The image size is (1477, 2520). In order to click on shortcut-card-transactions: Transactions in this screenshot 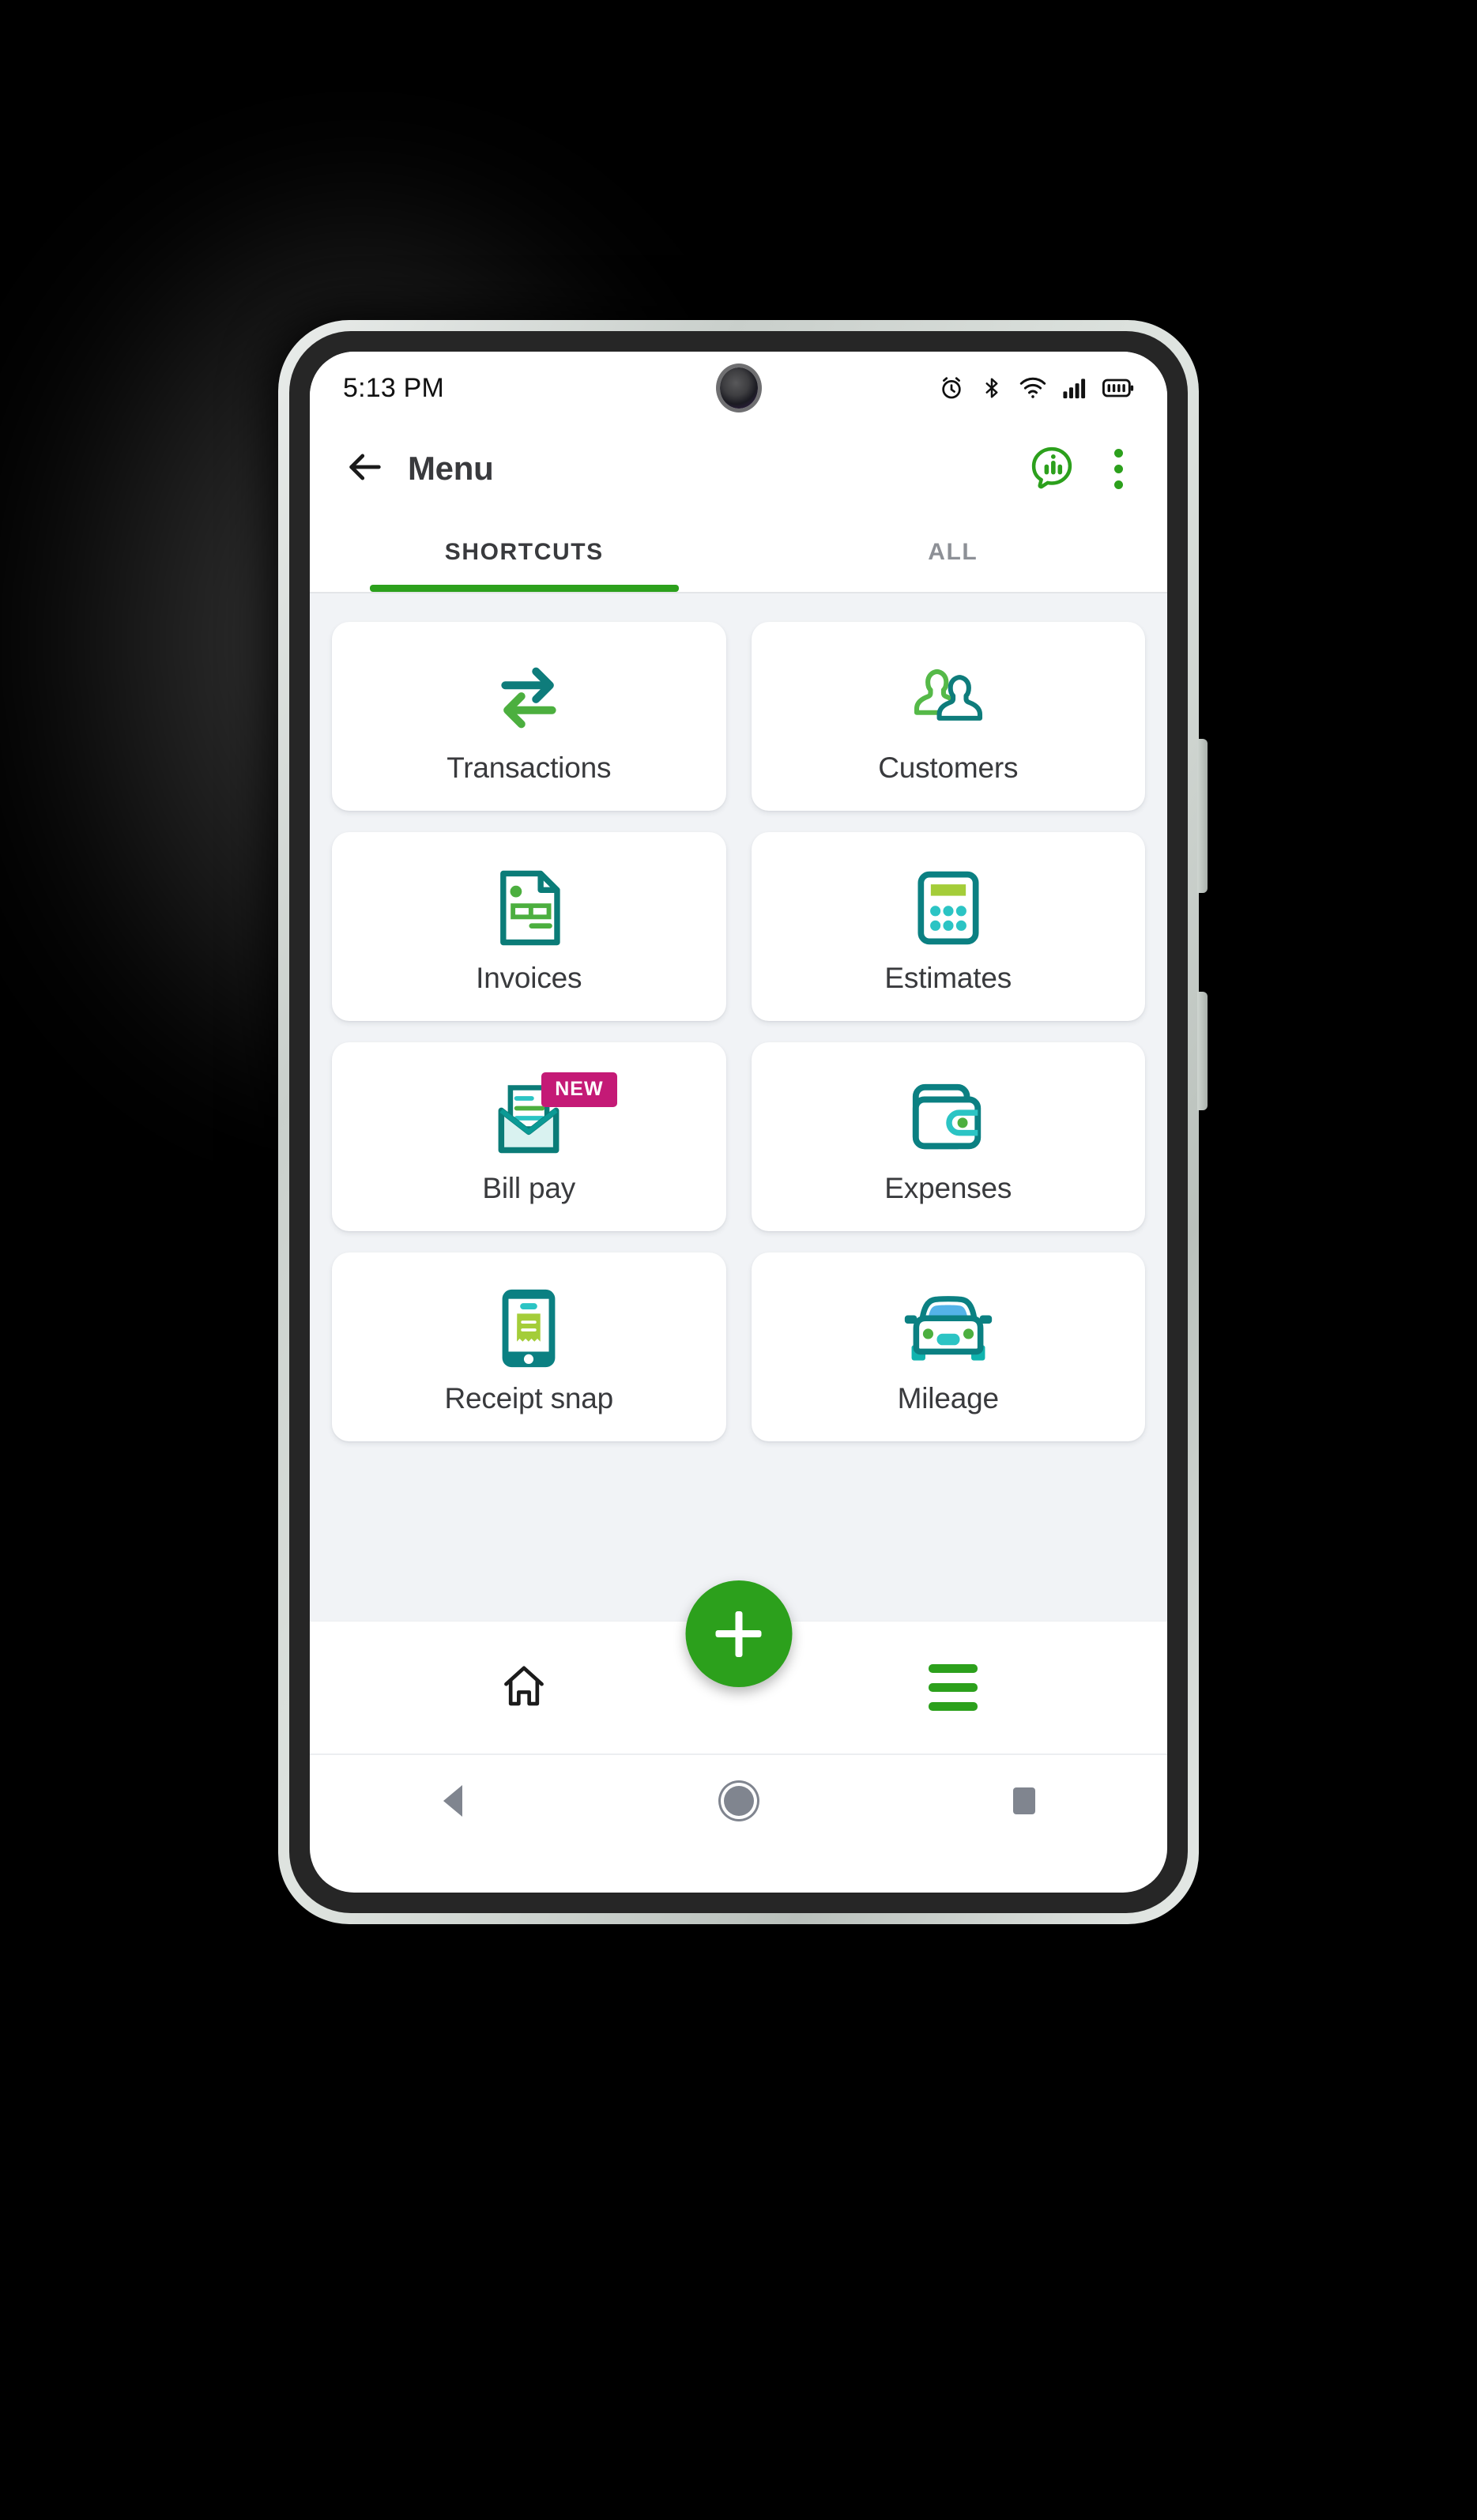, I will do `click(529, 716)`.